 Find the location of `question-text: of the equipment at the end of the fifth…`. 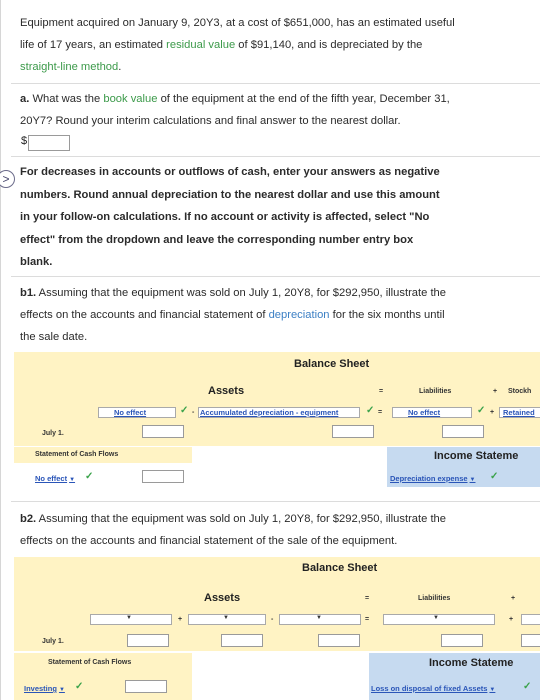

question-text: of the equipment at the end of the fifth… is located at coordinates (303, 99).